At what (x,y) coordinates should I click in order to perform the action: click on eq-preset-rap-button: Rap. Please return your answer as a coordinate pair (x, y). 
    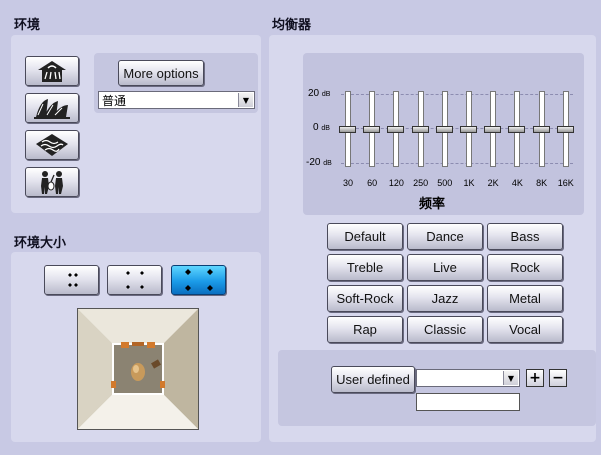
    Looking at the image, I should click on (365, 329).